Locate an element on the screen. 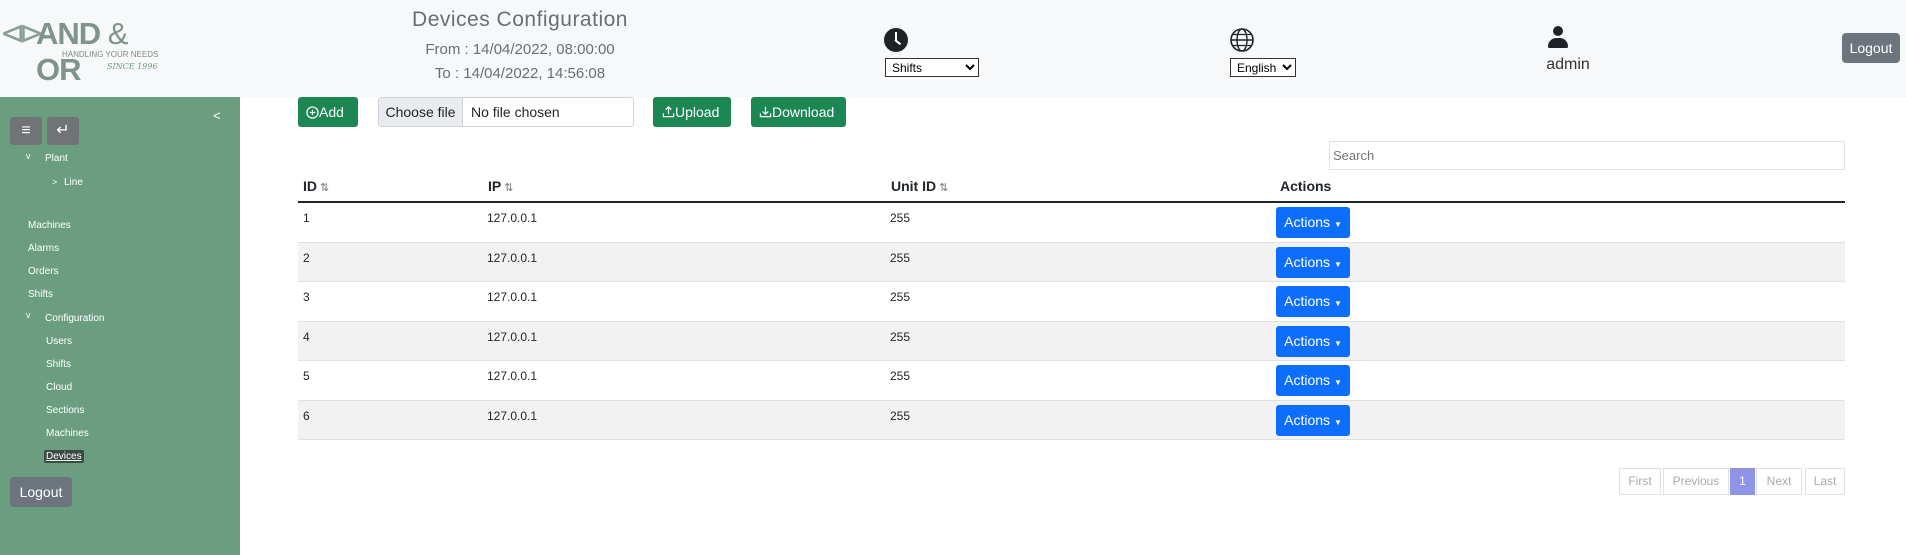 The image size is (1906, 555). logo-tagline: HANDLING YOUR NEEDS is located at coordinates (110, 54).